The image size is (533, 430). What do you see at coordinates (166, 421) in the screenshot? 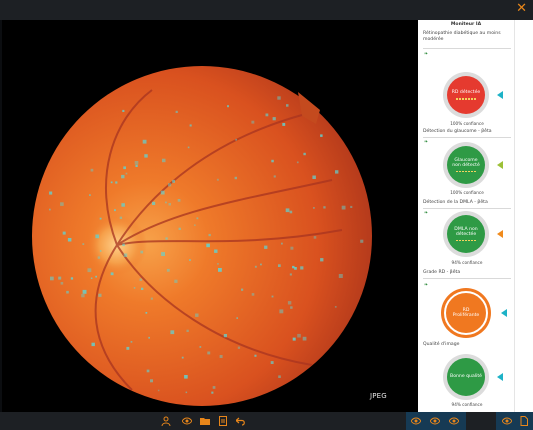
I see `person-icon` at bounding box center [166, 421].